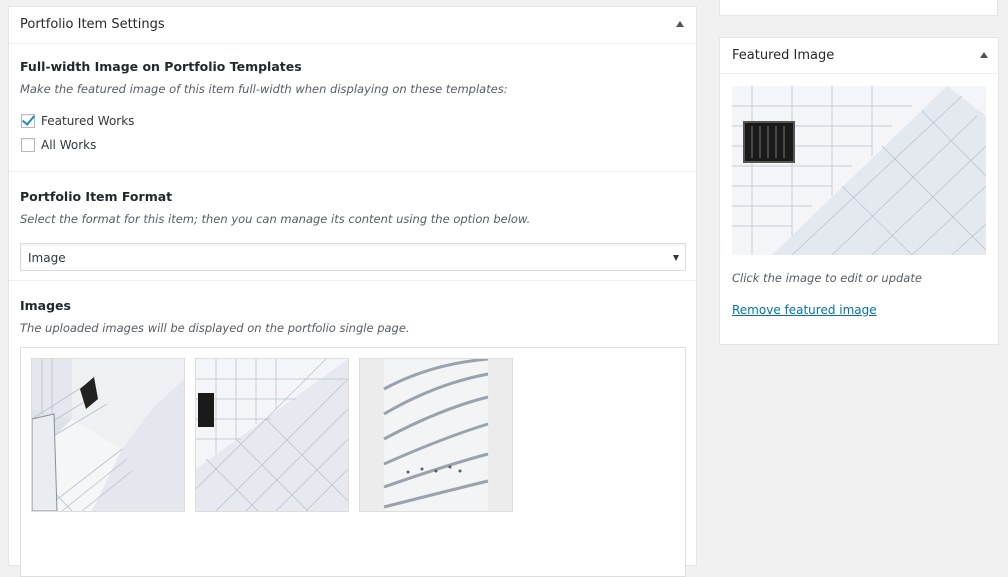  Describe the element at coordinates (858, 8) in the screenshot. I see `previous-sidebar-box` at that location.